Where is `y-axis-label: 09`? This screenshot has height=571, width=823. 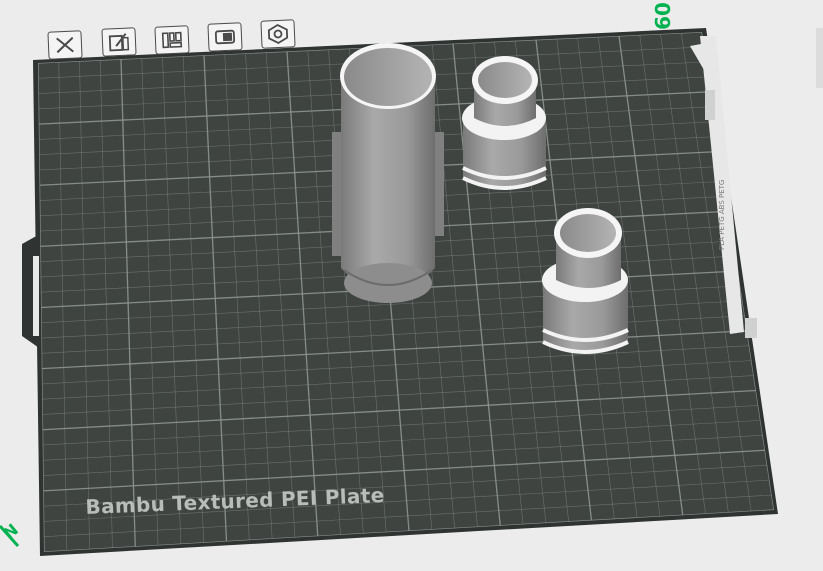
y-axis-label: 09 is located at coordinates (661, 16).